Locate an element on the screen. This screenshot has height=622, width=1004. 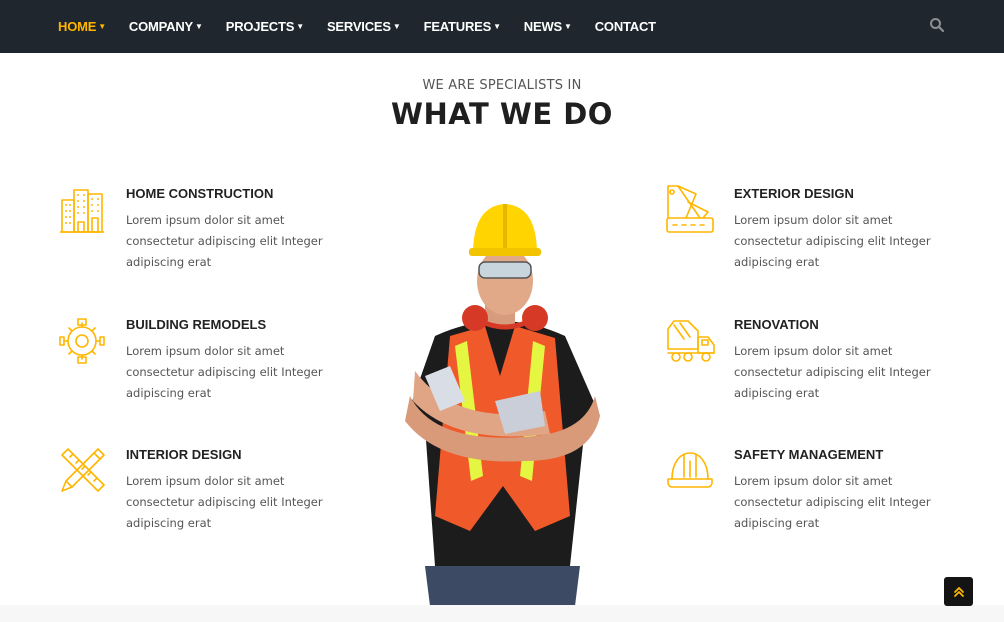
nav-item-features: FEATURES ▼ is located at coordinates (462, 26).